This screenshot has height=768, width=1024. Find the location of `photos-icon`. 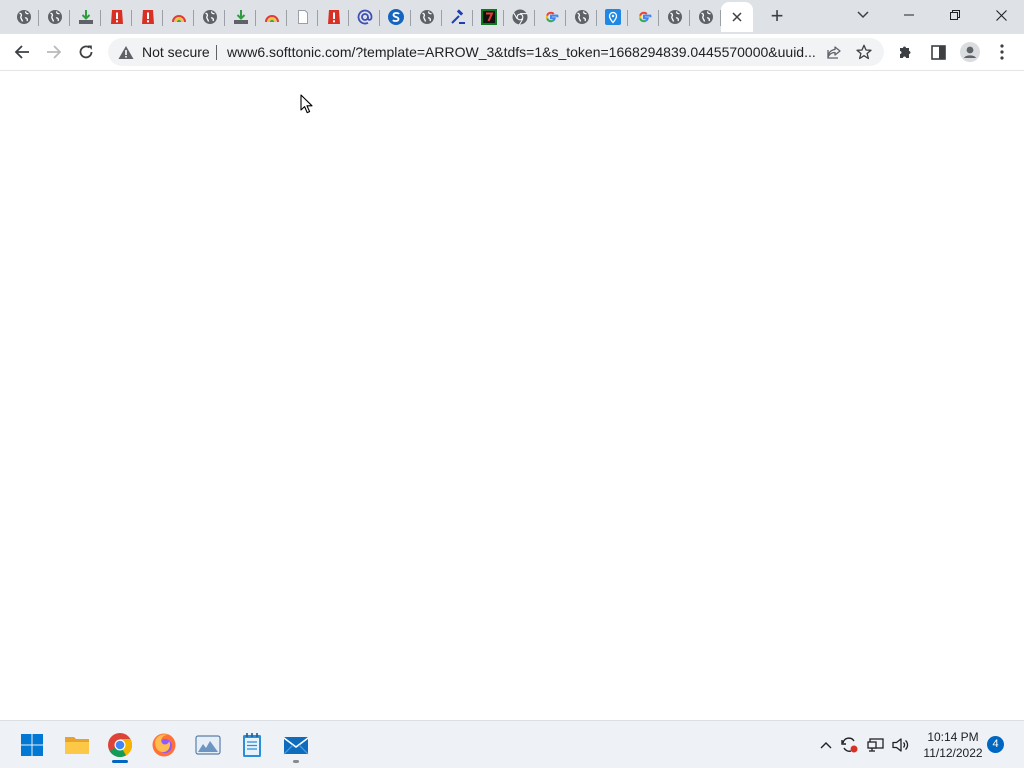

photos-icon is located at coordinates (208, 745).